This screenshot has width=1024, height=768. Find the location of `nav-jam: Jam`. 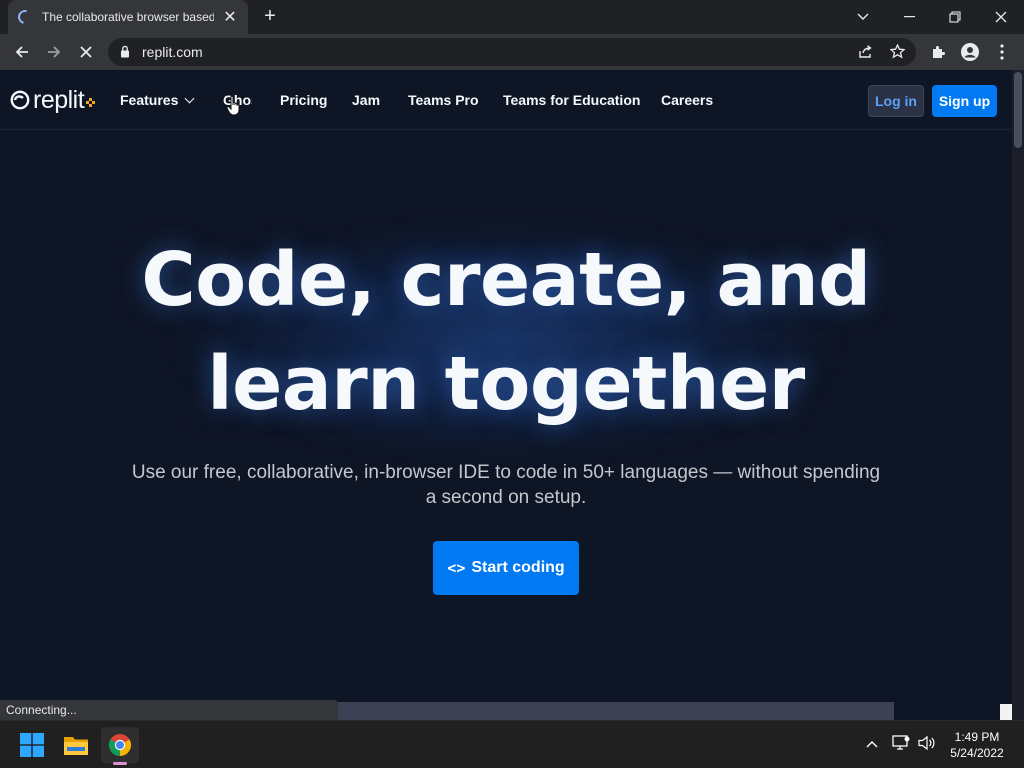

nav-jam: Jam is located at coordinates (366, 100).